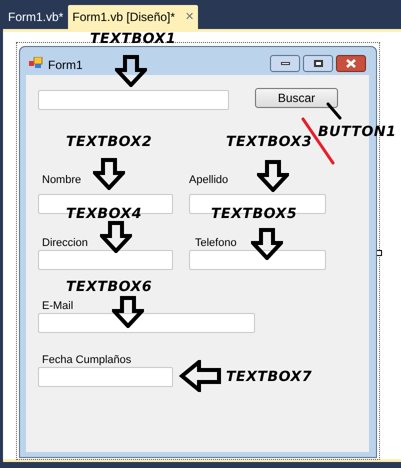  What do you see at coordinates (285, 63) in the screenshot?
I see `minimize-button` at bounding box center [285, 63].